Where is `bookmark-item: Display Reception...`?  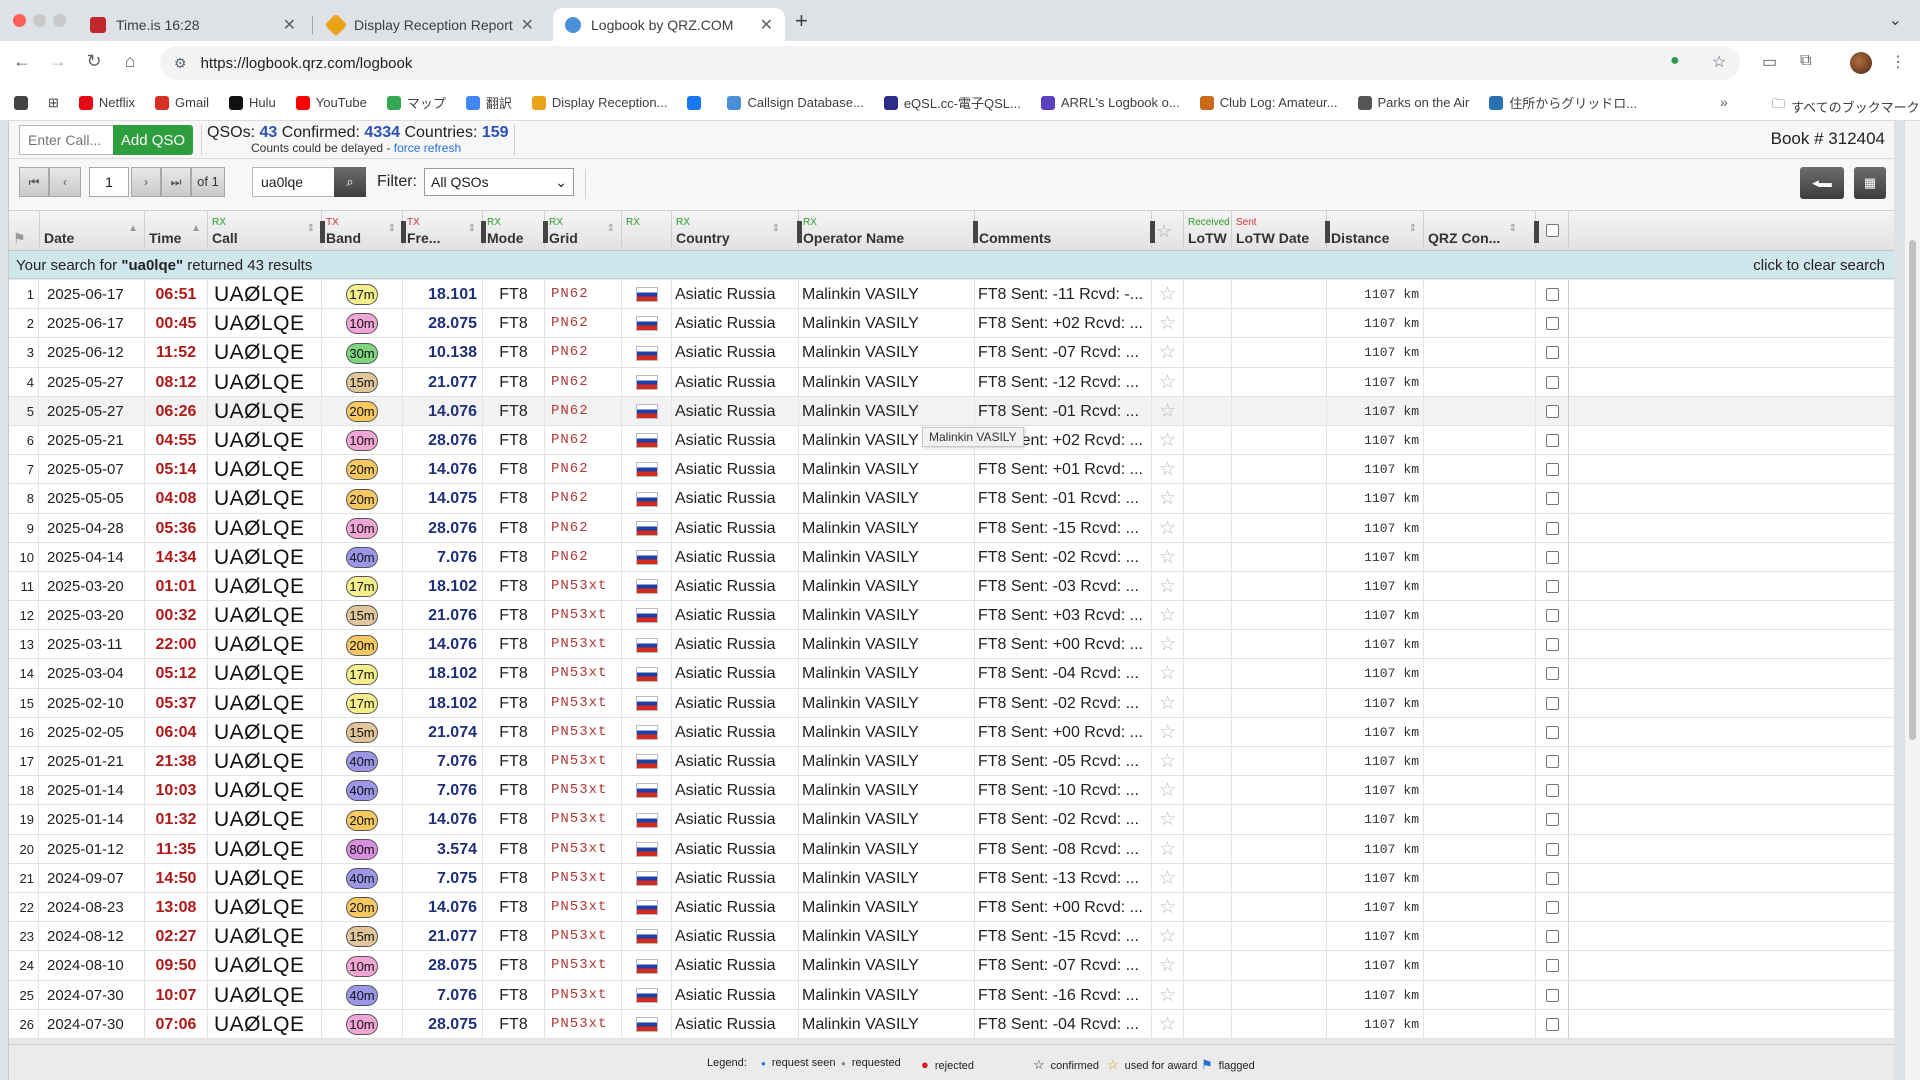 bookmark-item: Display Reception... is located at coordinates (599, 102).